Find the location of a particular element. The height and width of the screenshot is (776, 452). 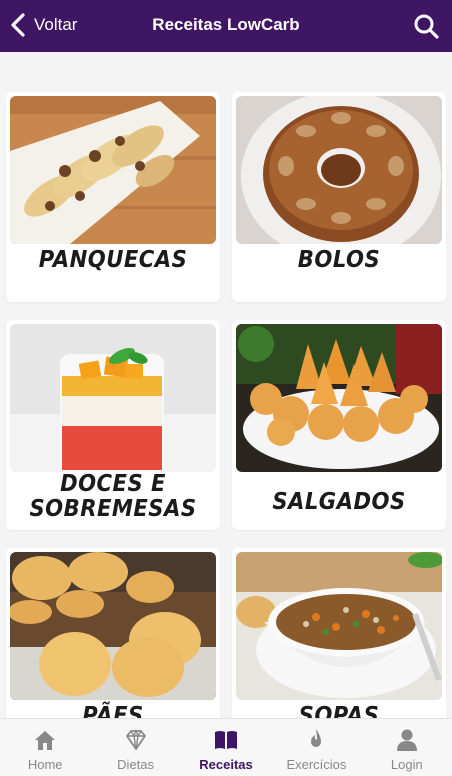

paes-image is located at coordinates (113, 626).